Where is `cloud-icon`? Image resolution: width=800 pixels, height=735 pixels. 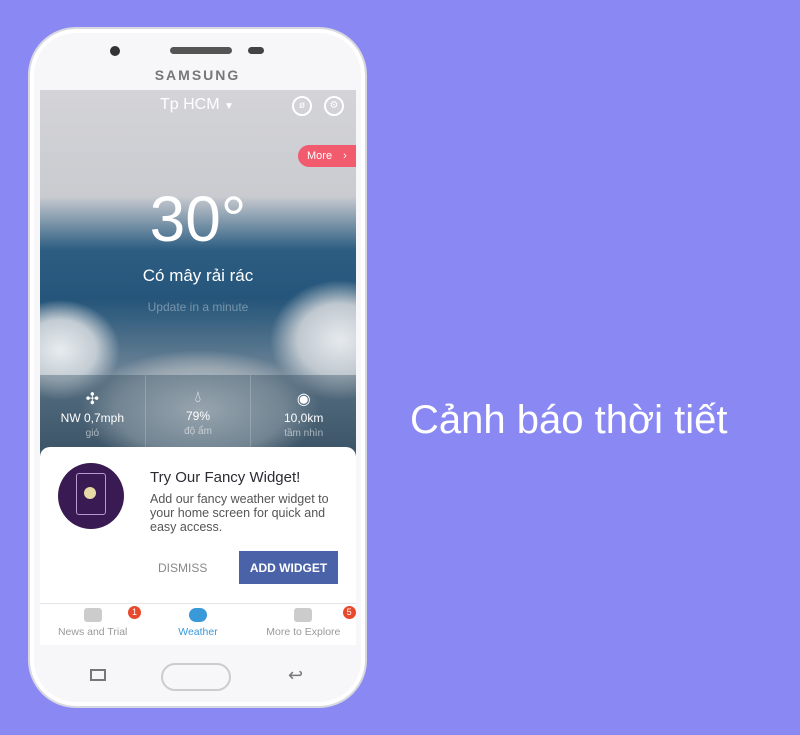
cloud-icon is located at coordinates (197, 615).